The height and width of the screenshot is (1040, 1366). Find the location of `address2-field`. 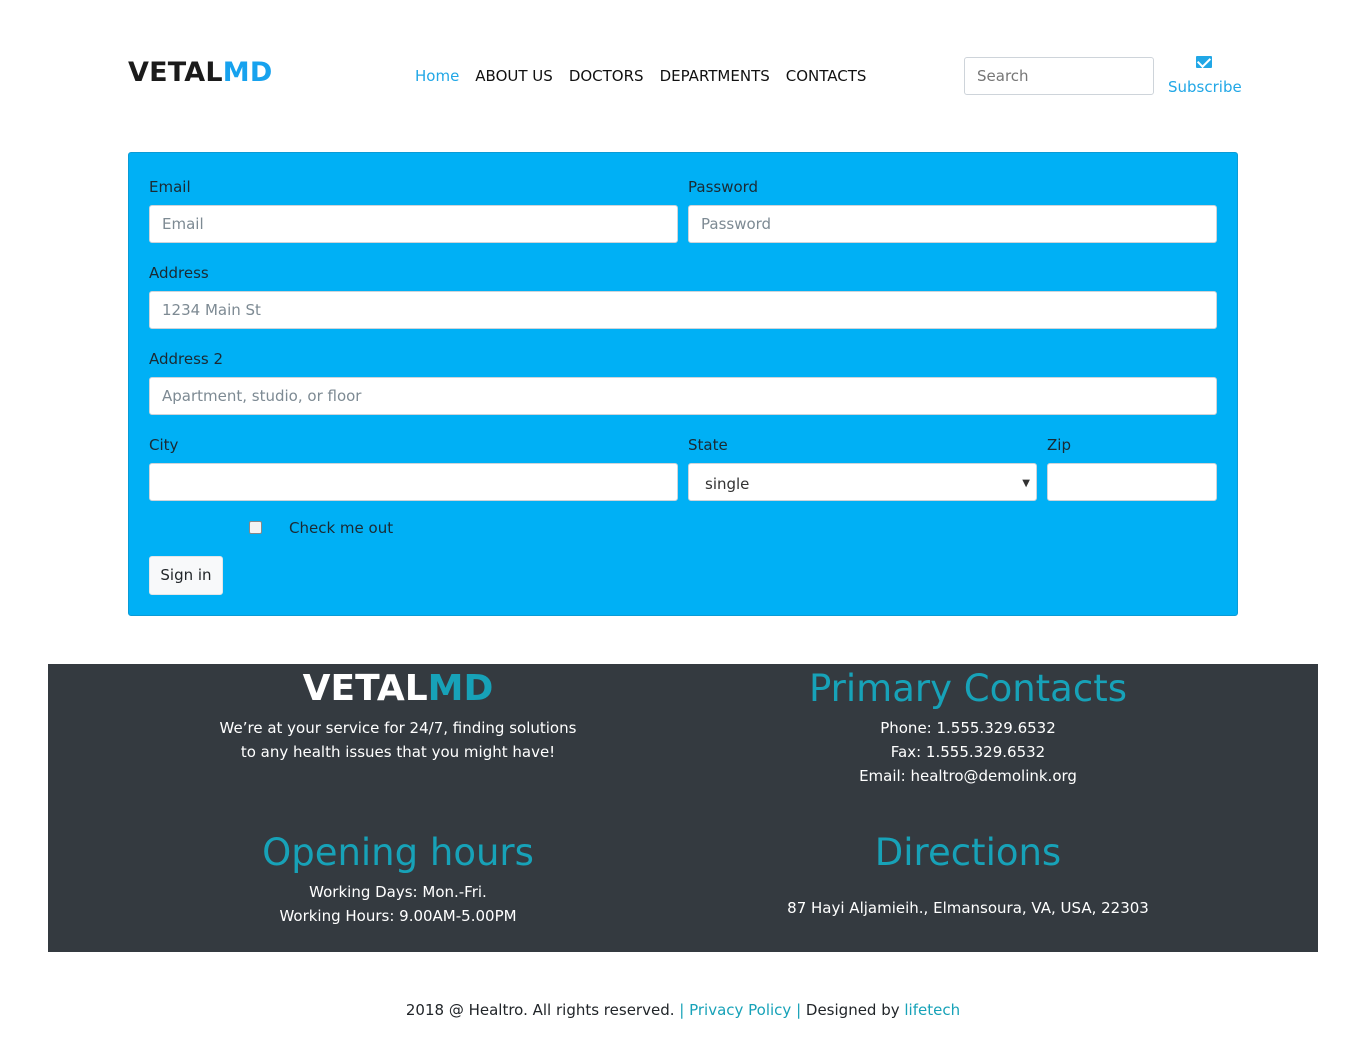

address2-field is located at coordinates (683, 396).